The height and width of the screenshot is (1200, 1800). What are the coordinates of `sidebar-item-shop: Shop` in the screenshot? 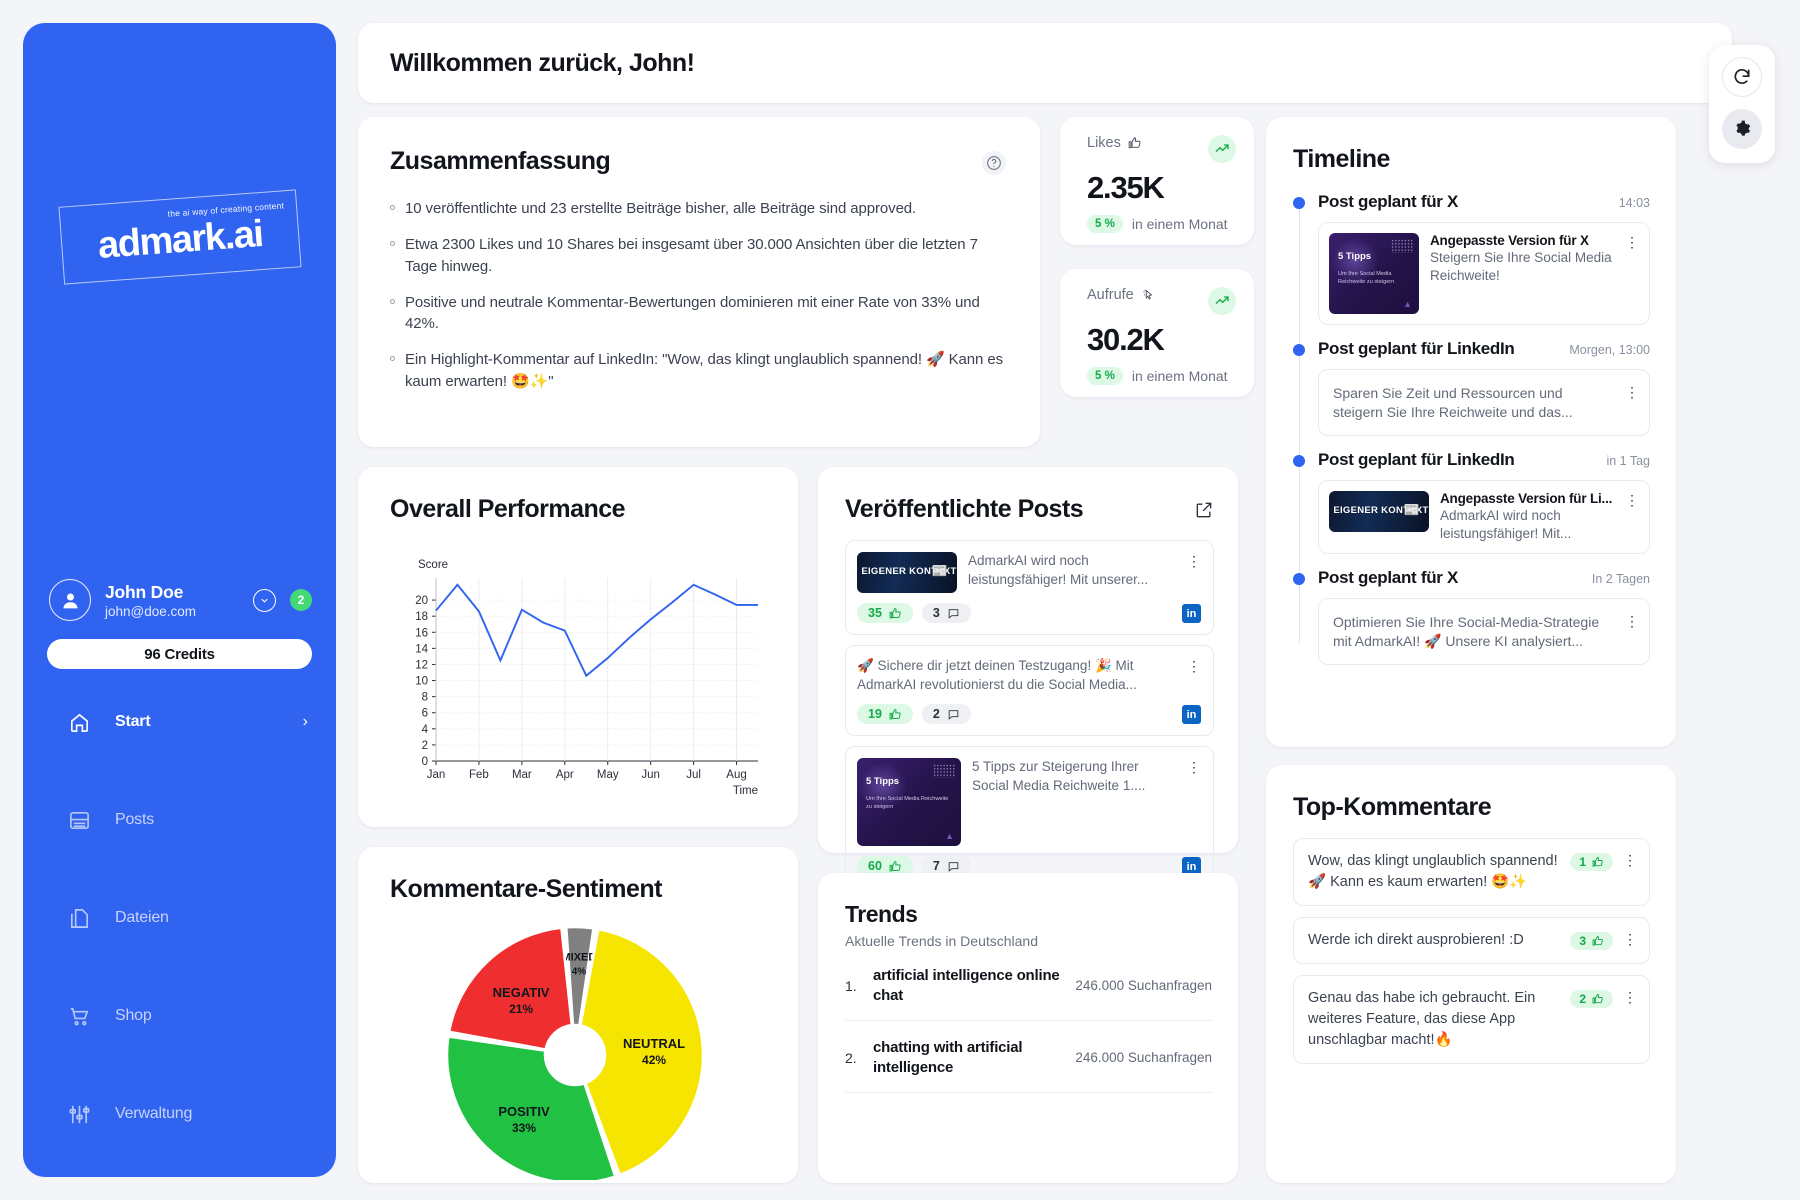 It's located at (179, 1016).